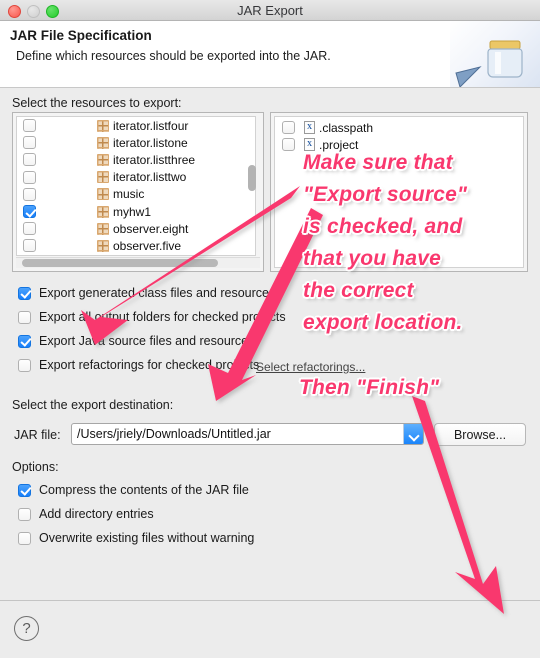  What do you see at coordinates (399, 144) in the screenshot?
I see `list-item: X .project` at bounding box center [399, 144].